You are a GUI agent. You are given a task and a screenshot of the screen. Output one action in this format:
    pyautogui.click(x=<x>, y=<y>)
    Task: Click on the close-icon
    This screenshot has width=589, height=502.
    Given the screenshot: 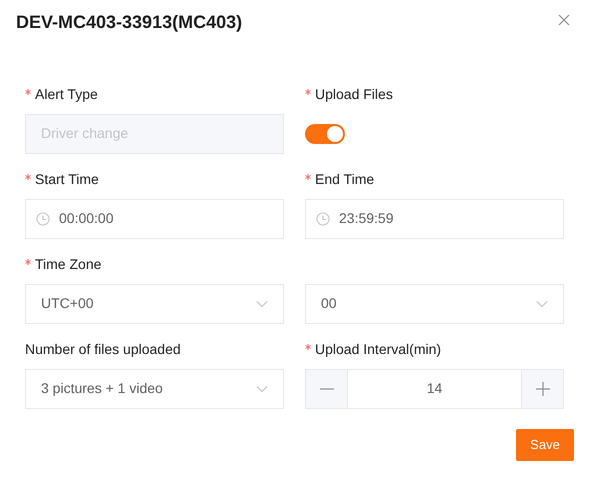 What is the action you would take?
    pyautogui.click(x=564, y=20)
    